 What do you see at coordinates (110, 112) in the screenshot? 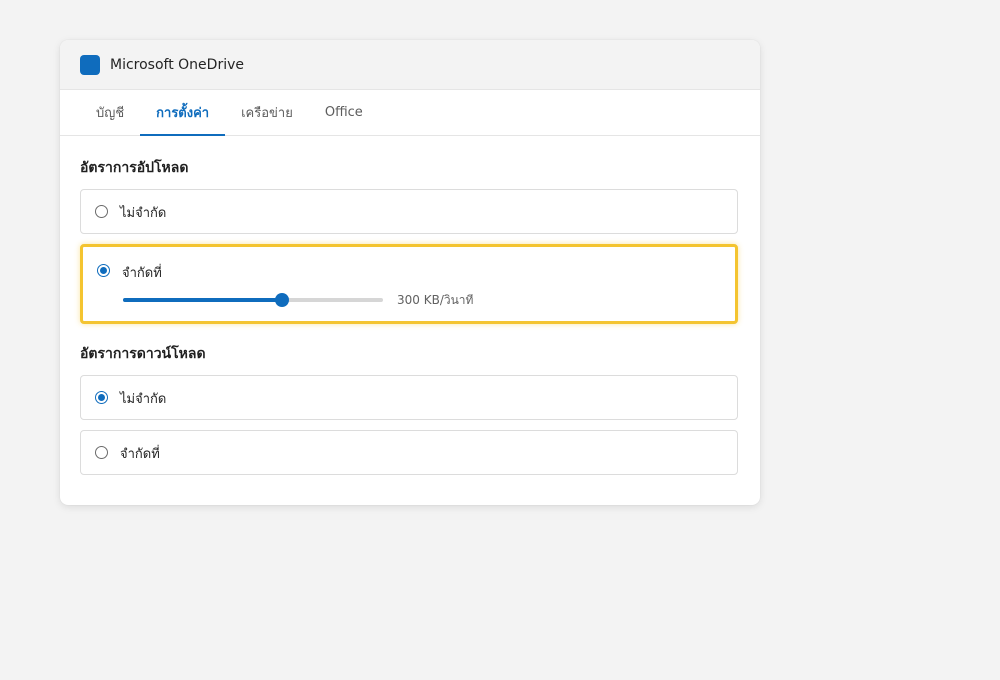
I see `tab-account: บัญชี` at bounding box center [110, 112].